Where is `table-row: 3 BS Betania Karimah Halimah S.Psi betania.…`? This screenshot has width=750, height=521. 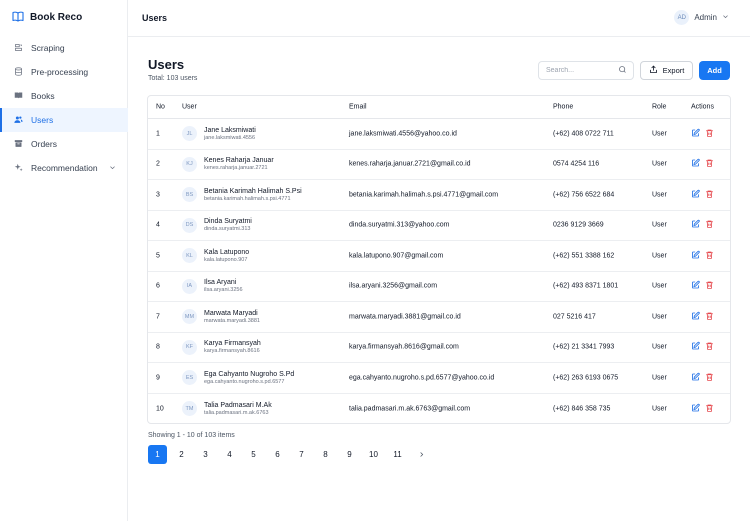 table-row: 3 BS Betania Karimah Halimah S.Psi betania.… is located at coordinates (439, 195).